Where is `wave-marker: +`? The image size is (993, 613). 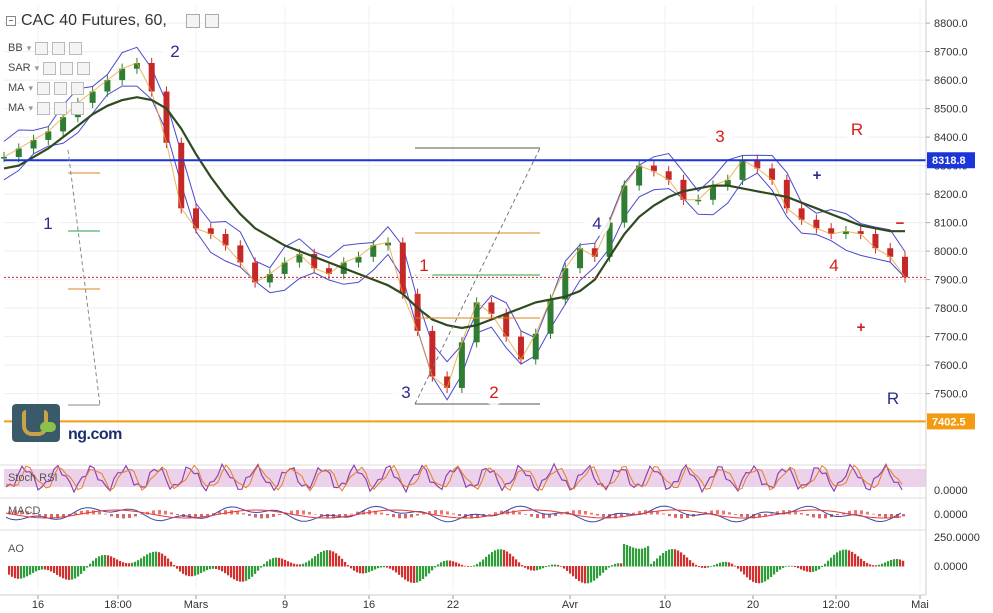
wave-marker: + is located at coordinates (817, 175).